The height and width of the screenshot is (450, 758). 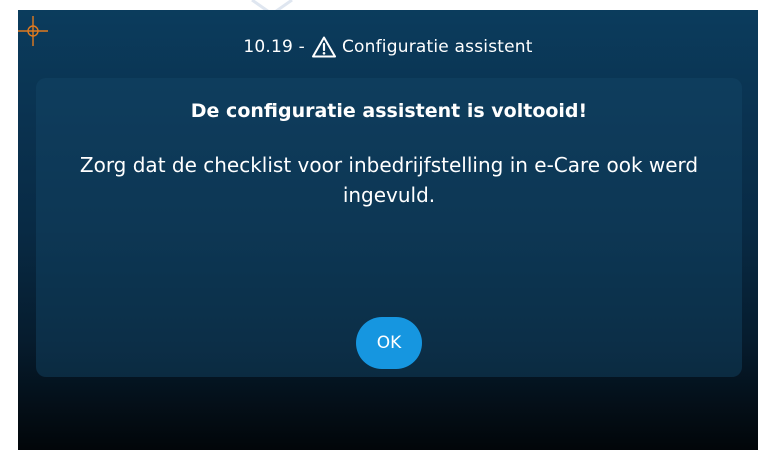 I want to click on error-code: 10.19 -, so click(x=274, y=47).